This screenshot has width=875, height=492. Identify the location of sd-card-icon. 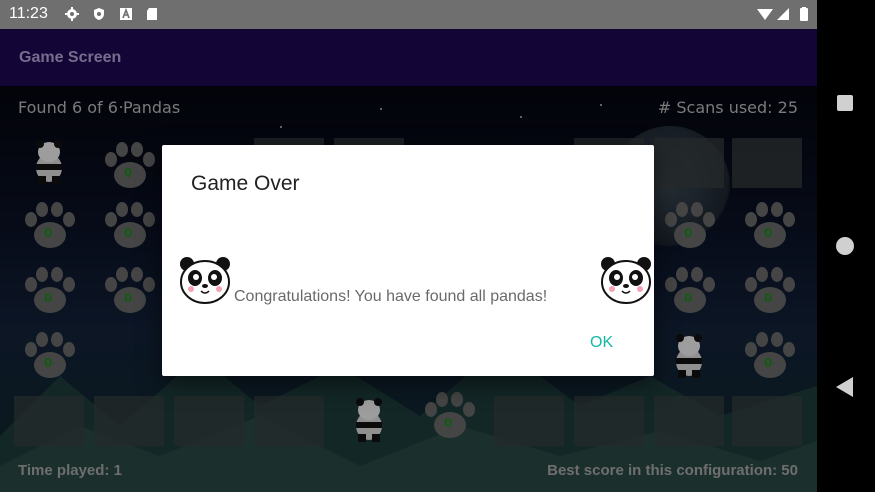
(152, 14).